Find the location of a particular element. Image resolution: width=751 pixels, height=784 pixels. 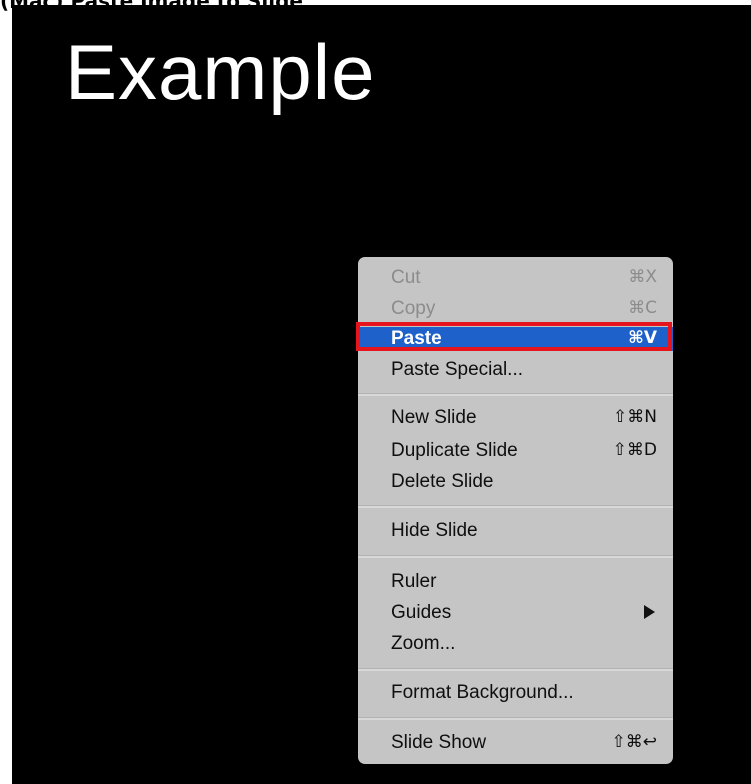

menu-item-label: New Slide is located at coordinates (434, 417).